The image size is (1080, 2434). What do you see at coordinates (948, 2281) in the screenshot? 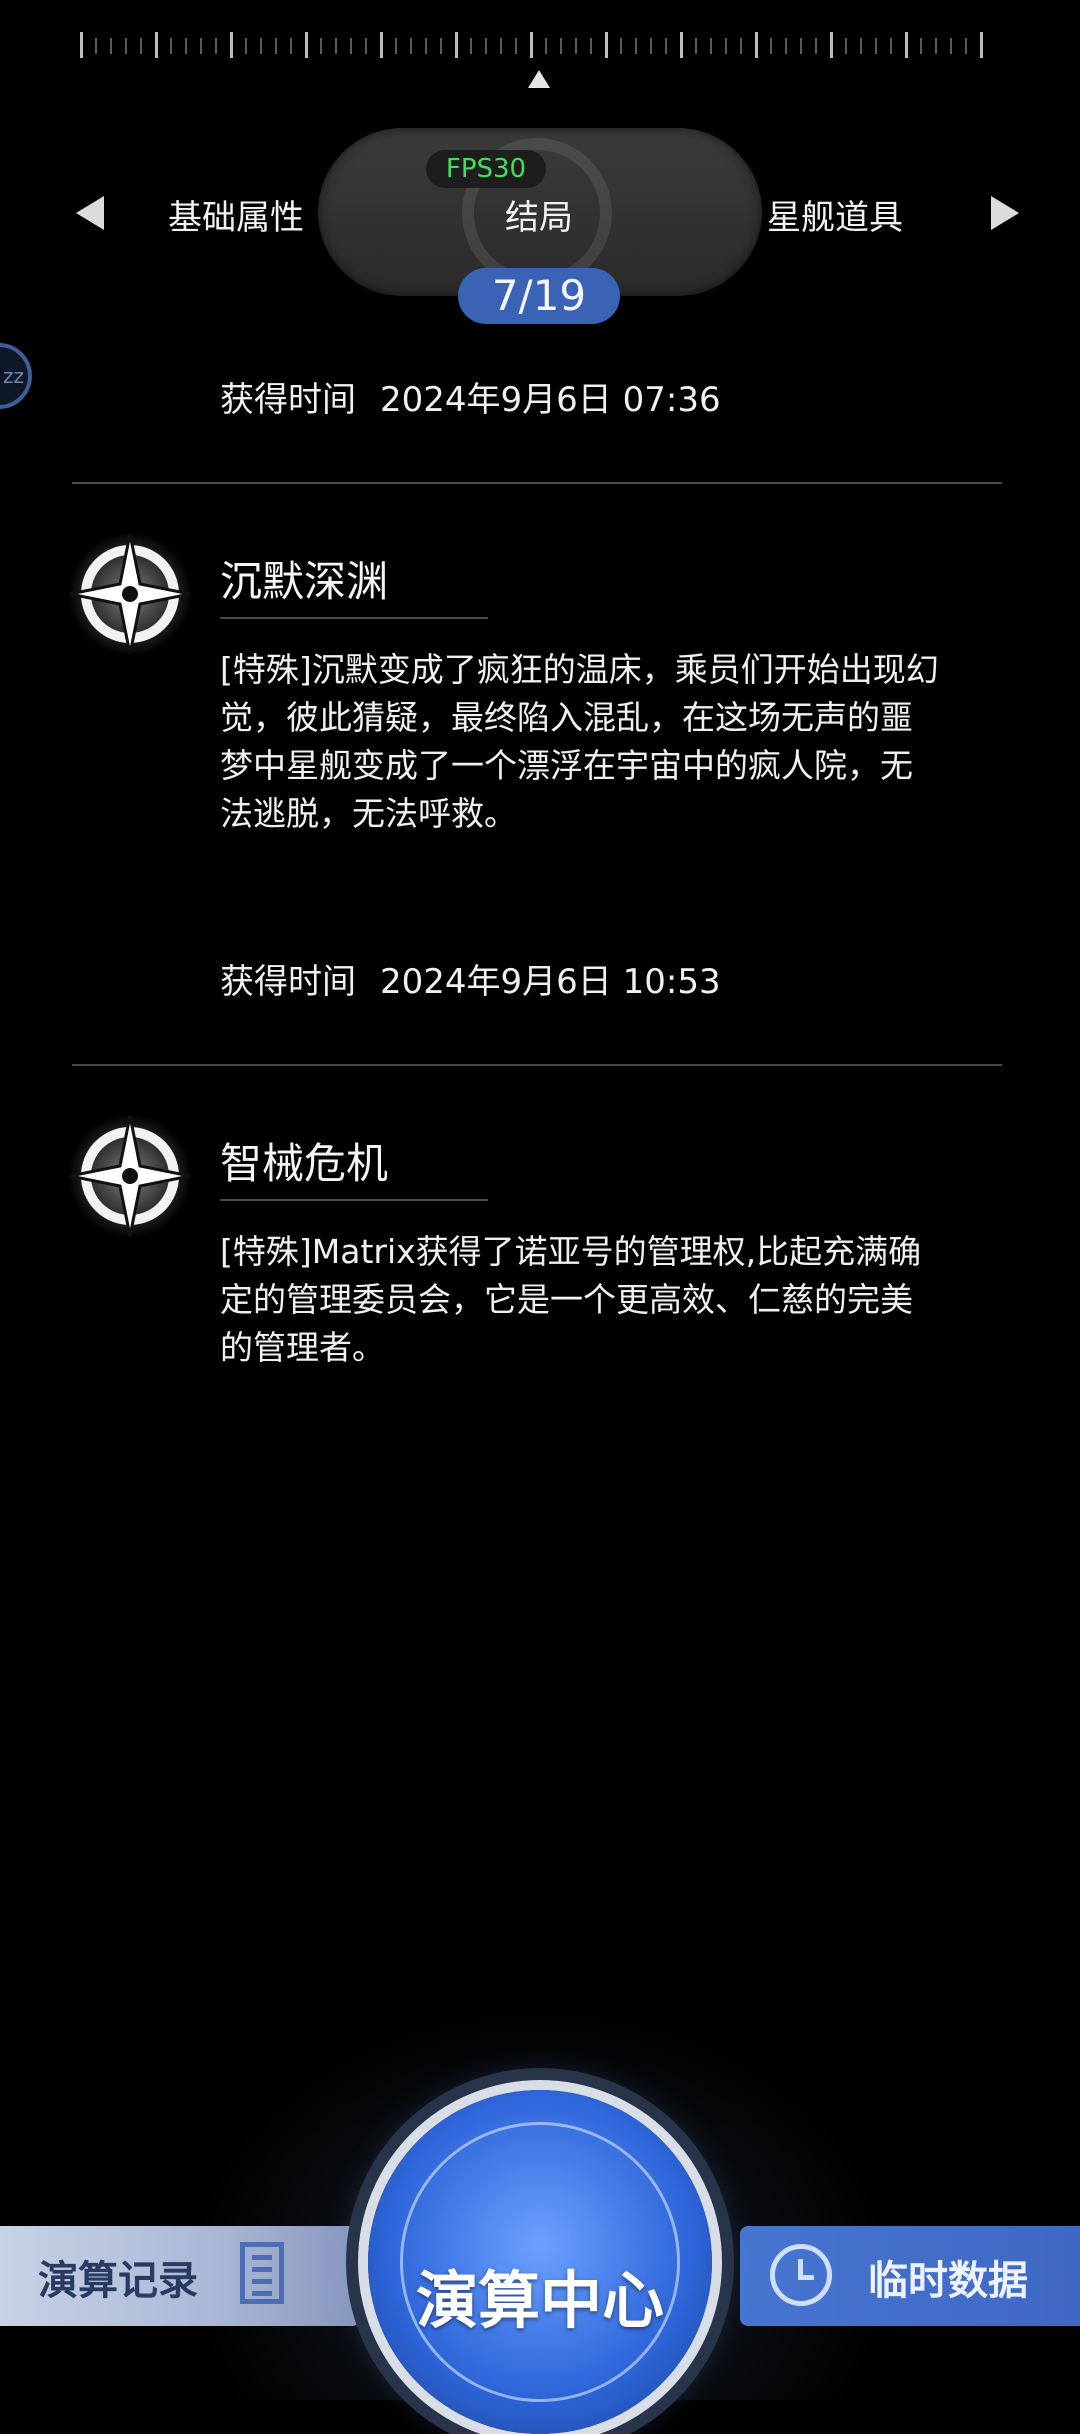
I see `temporary-data-label: 临时数据` at bounding box center [948, 2281].